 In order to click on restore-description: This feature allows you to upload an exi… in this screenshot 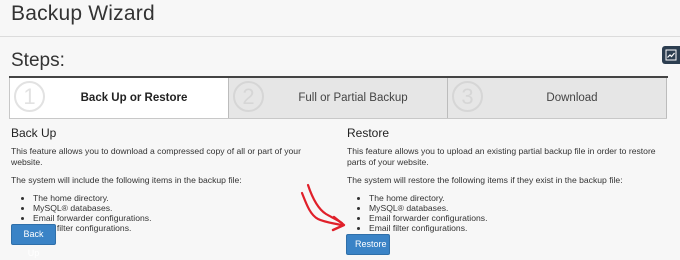, I will do `click(501, 156)`.